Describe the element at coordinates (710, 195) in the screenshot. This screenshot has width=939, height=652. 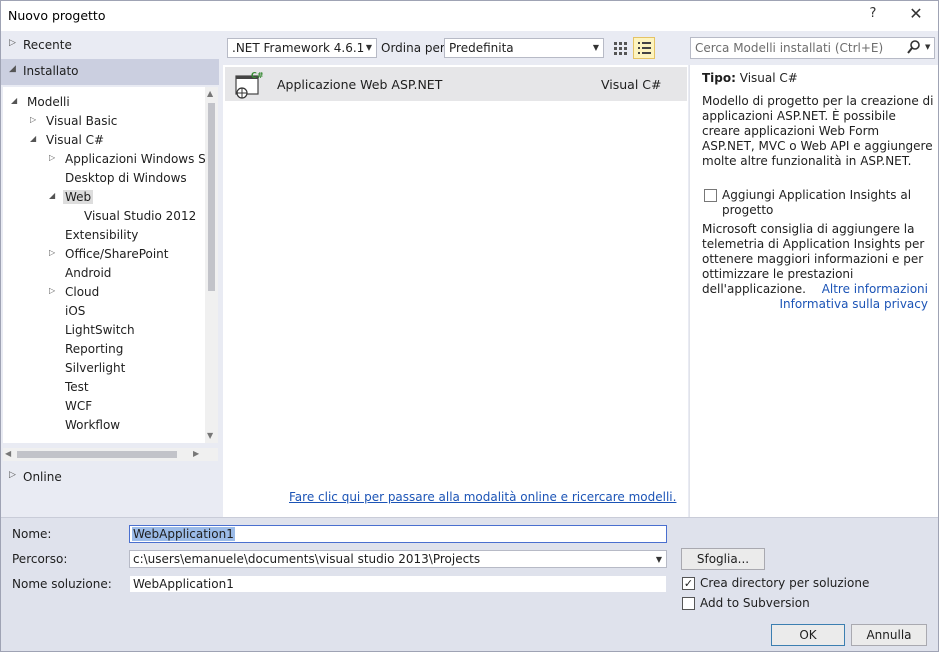
I see `application-insights-checkbox` at that location.